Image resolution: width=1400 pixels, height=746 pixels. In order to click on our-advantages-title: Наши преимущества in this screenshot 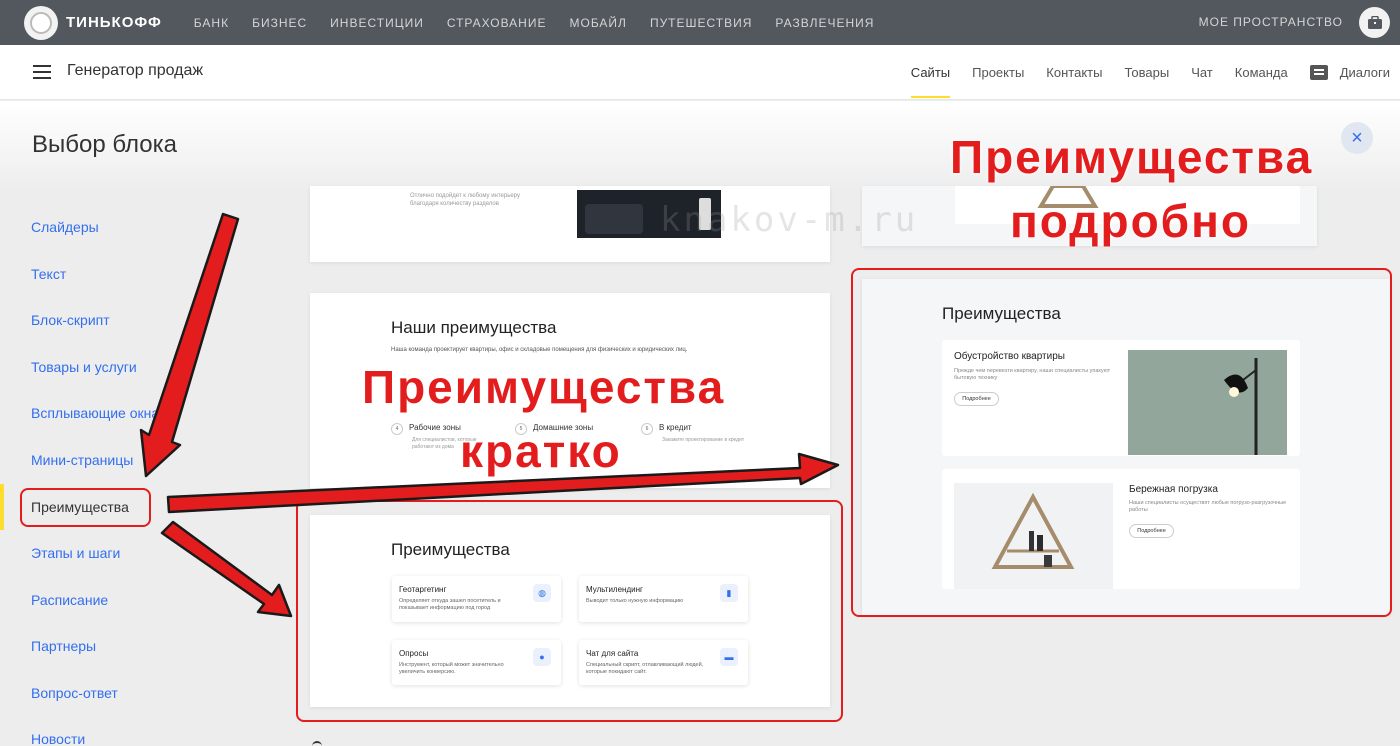, I will do `click(474, 327)`.